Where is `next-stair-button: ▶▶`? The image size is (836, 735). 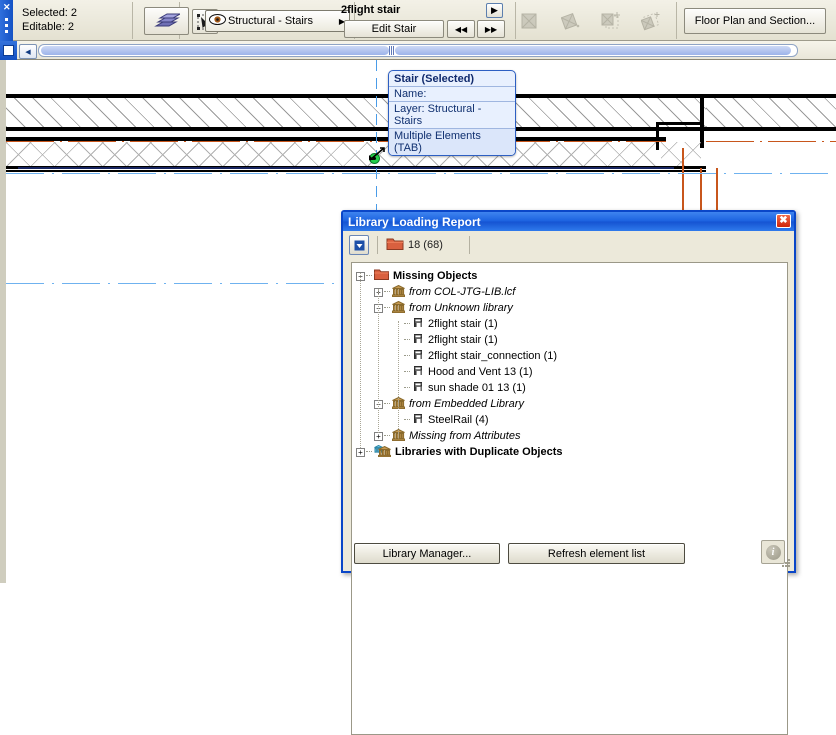
next-stair-button: ▶▶ is located at coordinates (491, 29).